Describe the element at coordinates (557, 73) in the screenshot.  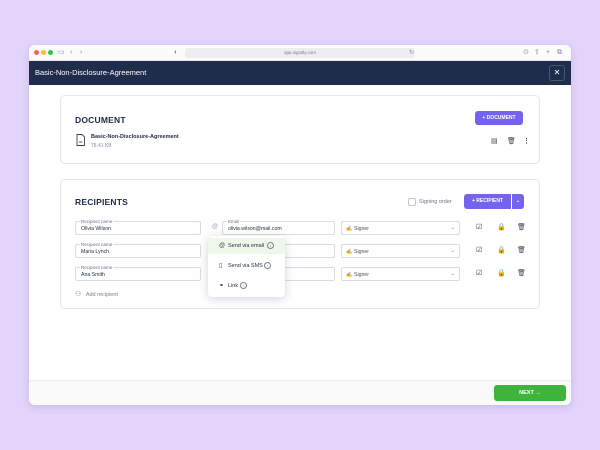
I see `close-icon: ✕` at that location.